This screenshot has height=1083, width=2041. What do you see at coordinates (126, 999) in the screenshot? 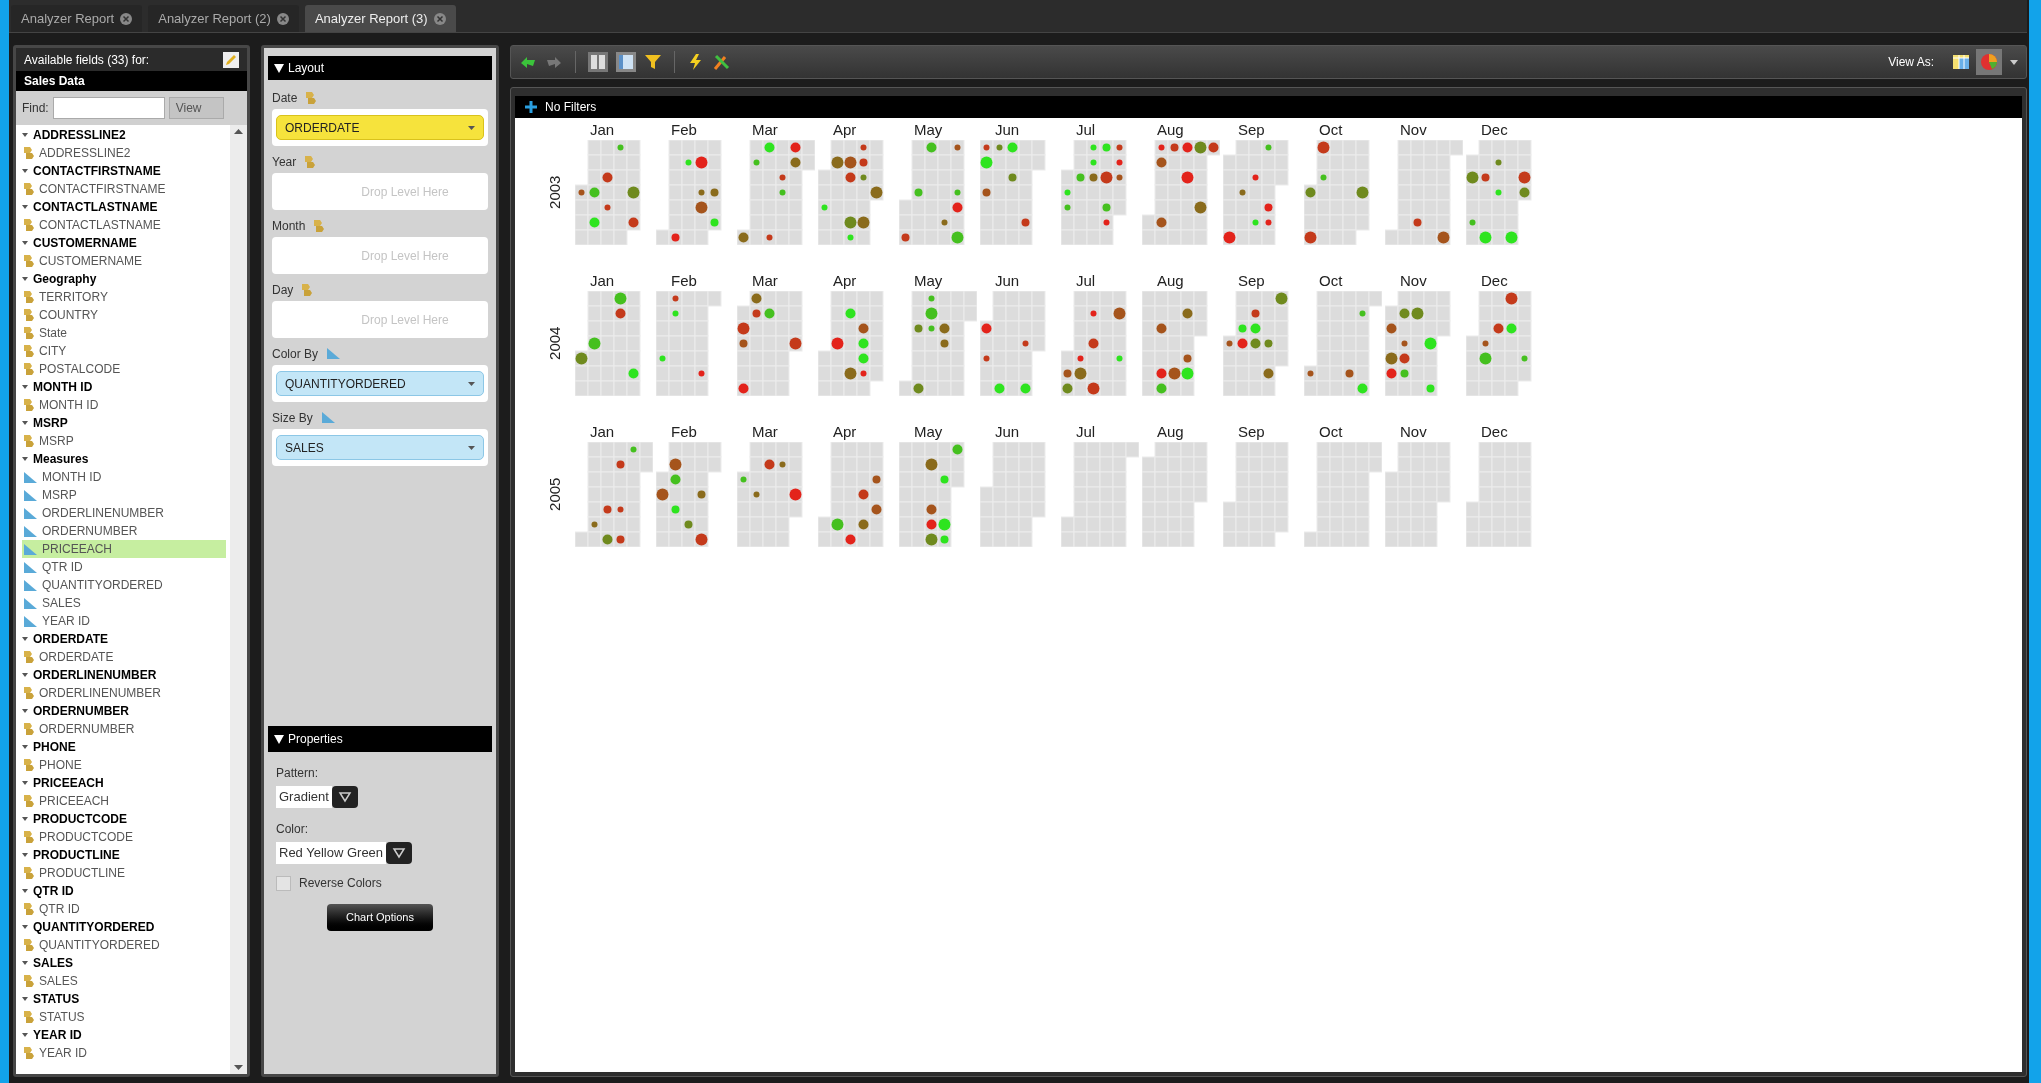
I see `tree-group: STATUS` at bounding box center [126, 999].